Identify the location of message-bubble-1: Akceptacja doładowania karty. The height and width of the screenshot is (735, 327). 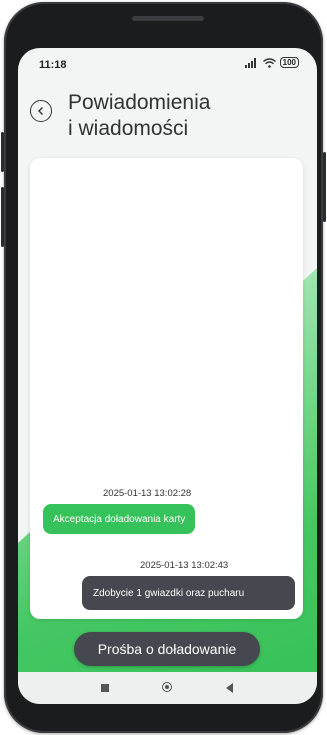
(119, 519).